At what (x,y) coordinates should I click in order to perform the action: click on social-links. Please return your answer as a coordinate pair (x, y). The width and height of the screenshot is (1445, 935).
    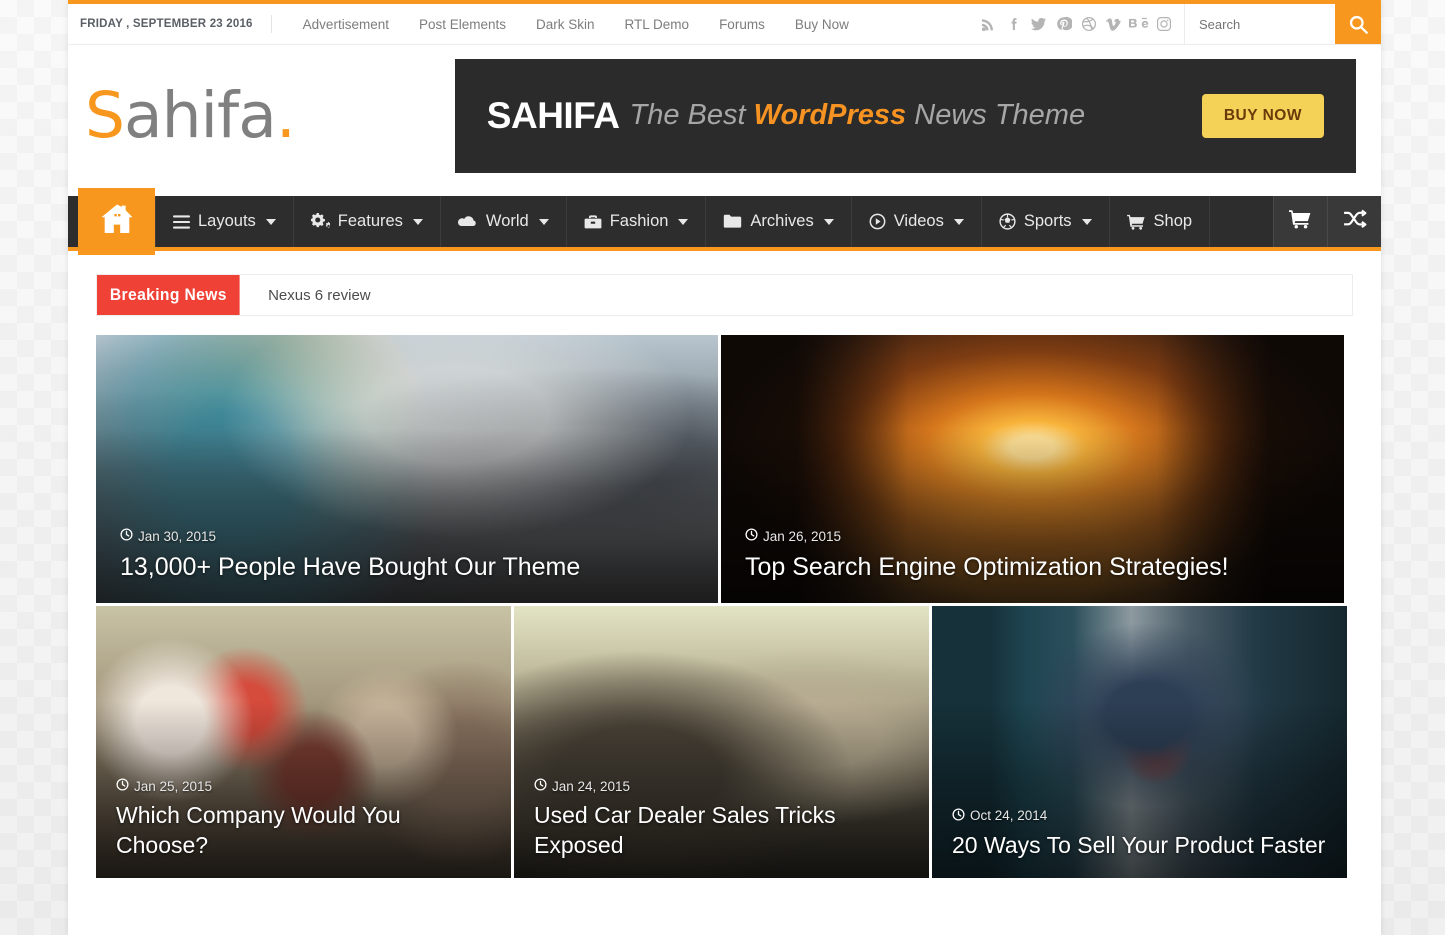
    Looking at the image, I should click on (1080, 24).